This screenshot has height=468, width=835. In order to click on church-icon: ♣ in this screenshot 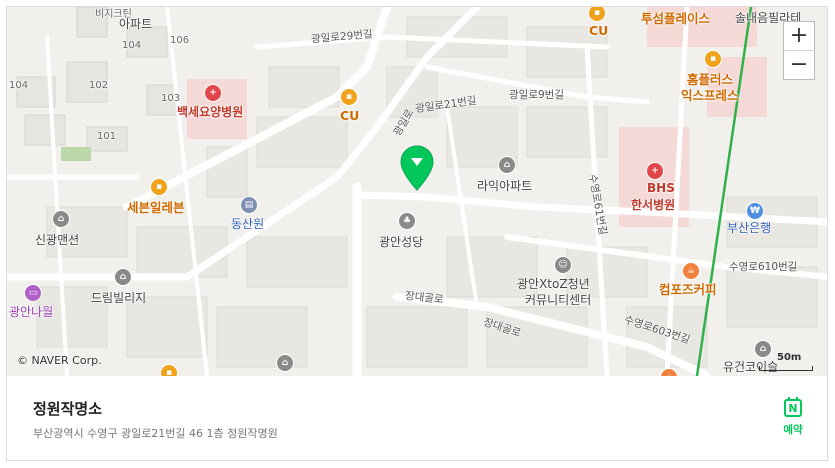, I will do `click(407, 221)`.